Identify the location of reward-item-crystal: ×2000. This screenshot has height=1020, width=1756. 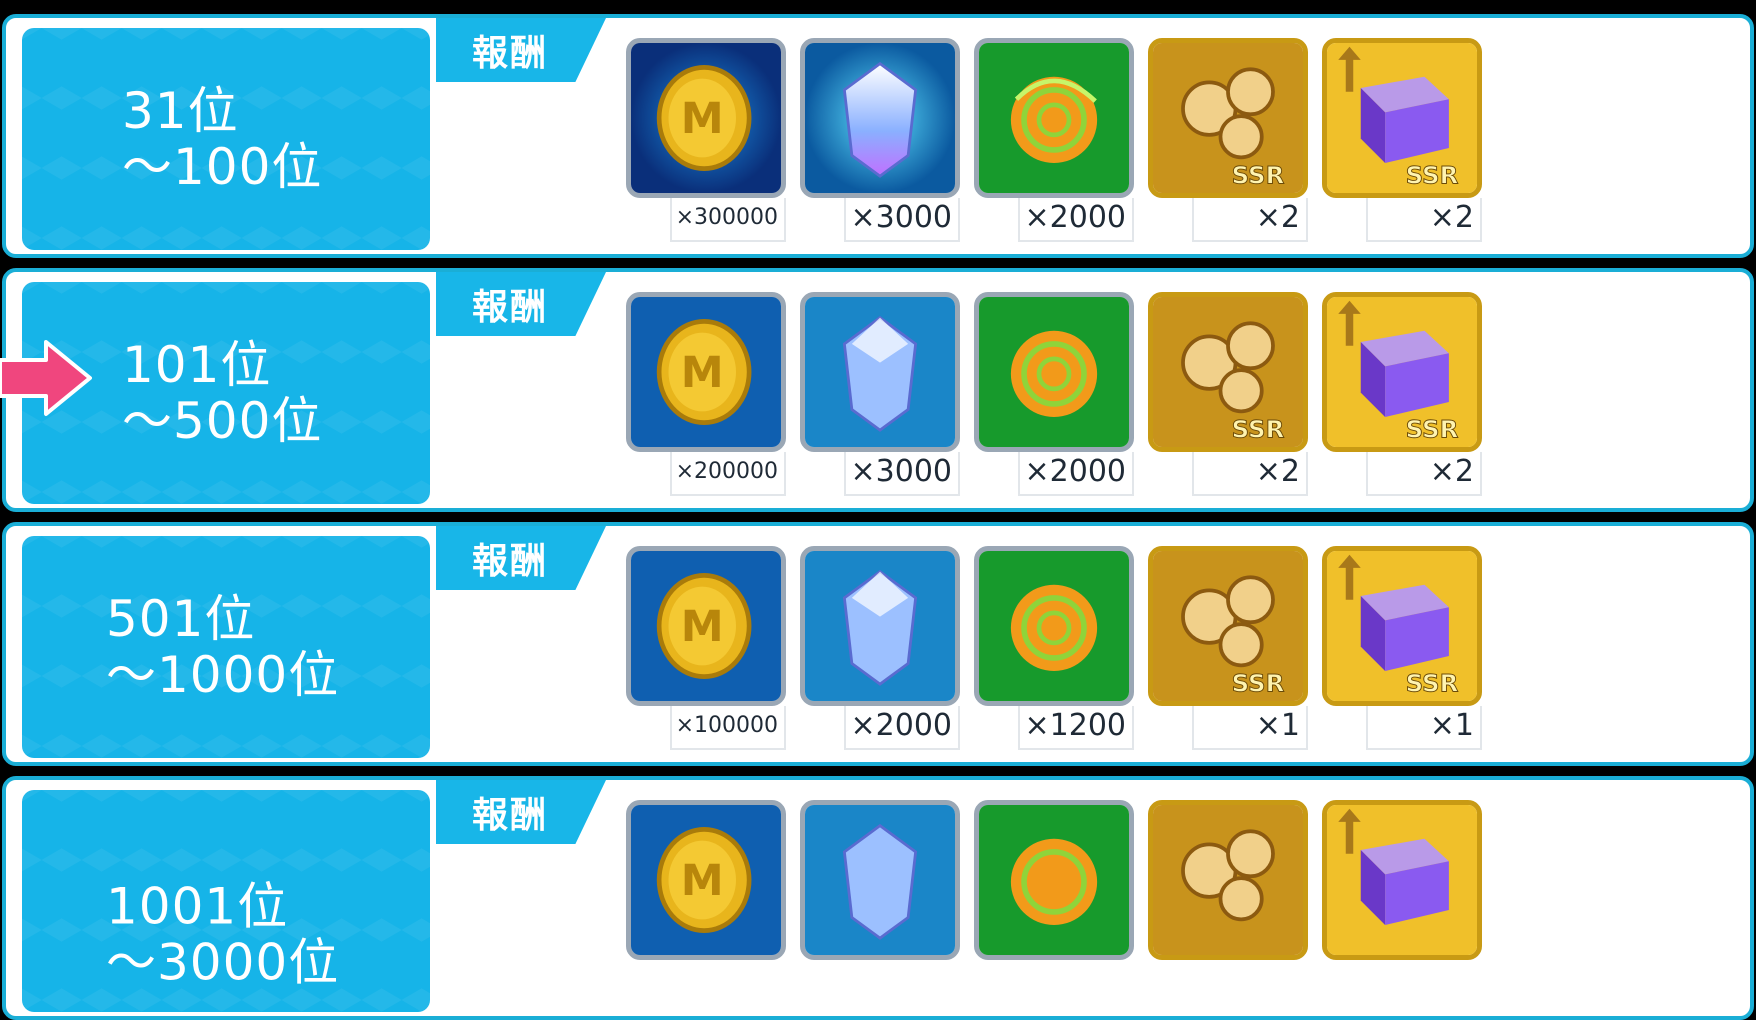
(881, 651).